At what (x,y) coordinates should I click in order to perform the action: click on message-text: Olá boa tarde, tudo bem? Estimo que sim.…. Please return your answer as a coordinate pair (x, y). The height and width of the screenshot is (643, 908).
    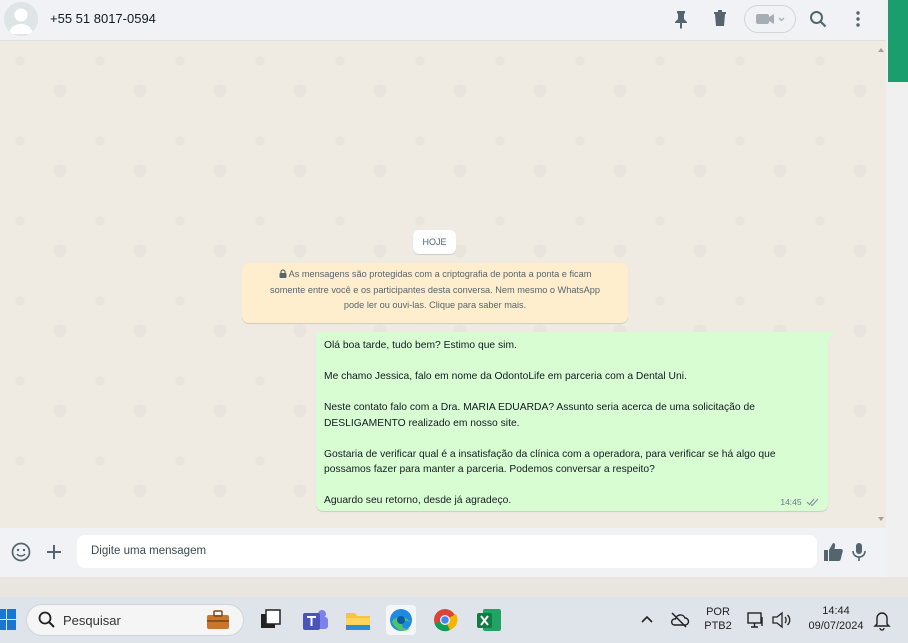
    Looking at the image, I should click on (572, 423).